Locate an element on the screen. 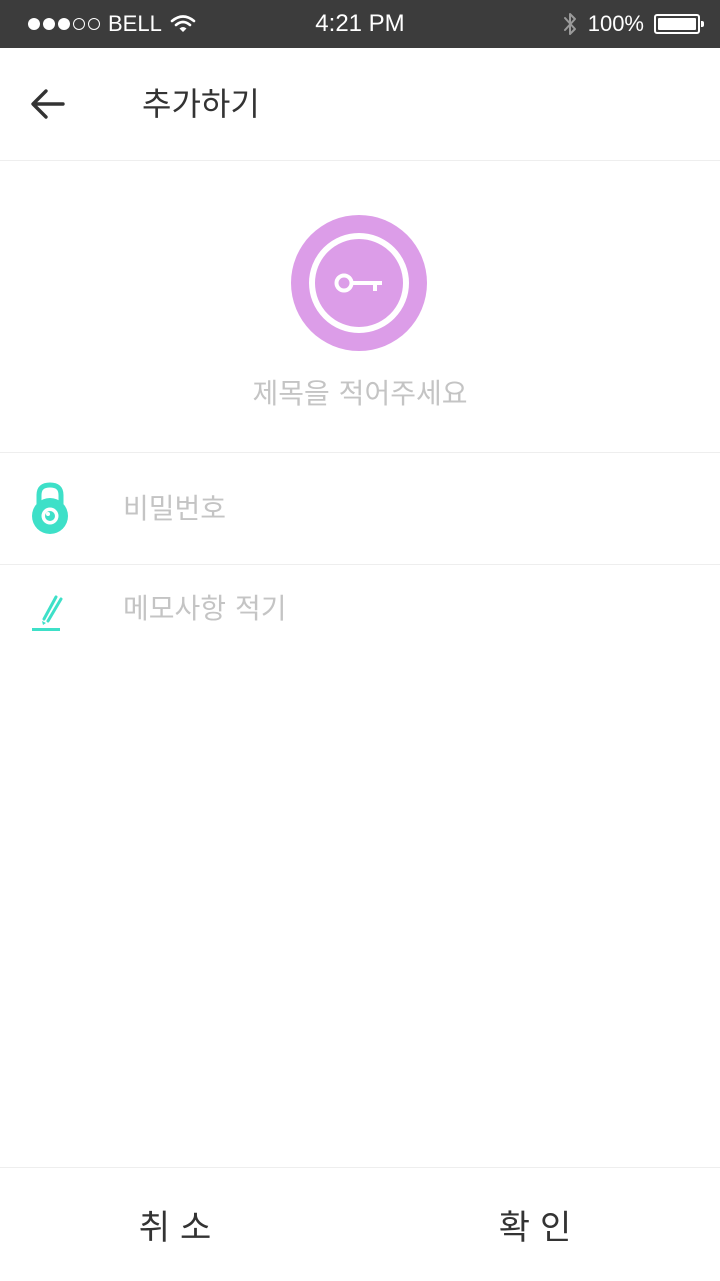 The width and height of the screenshot is (720, 1281). back-button is located at coordinates (48, 104).